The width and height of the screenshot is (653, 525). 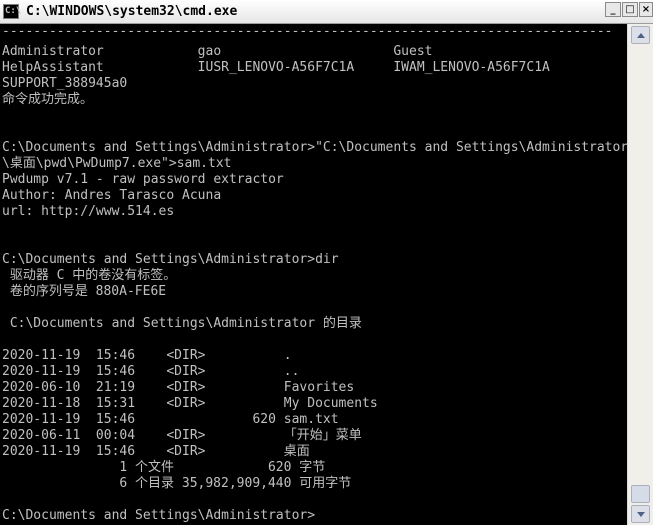 What do you see at coordinates (84, 291) in the screenshot?
I see `console-line: 卷的序列号是 880A-FE6E` at bounding box center [84, 291].